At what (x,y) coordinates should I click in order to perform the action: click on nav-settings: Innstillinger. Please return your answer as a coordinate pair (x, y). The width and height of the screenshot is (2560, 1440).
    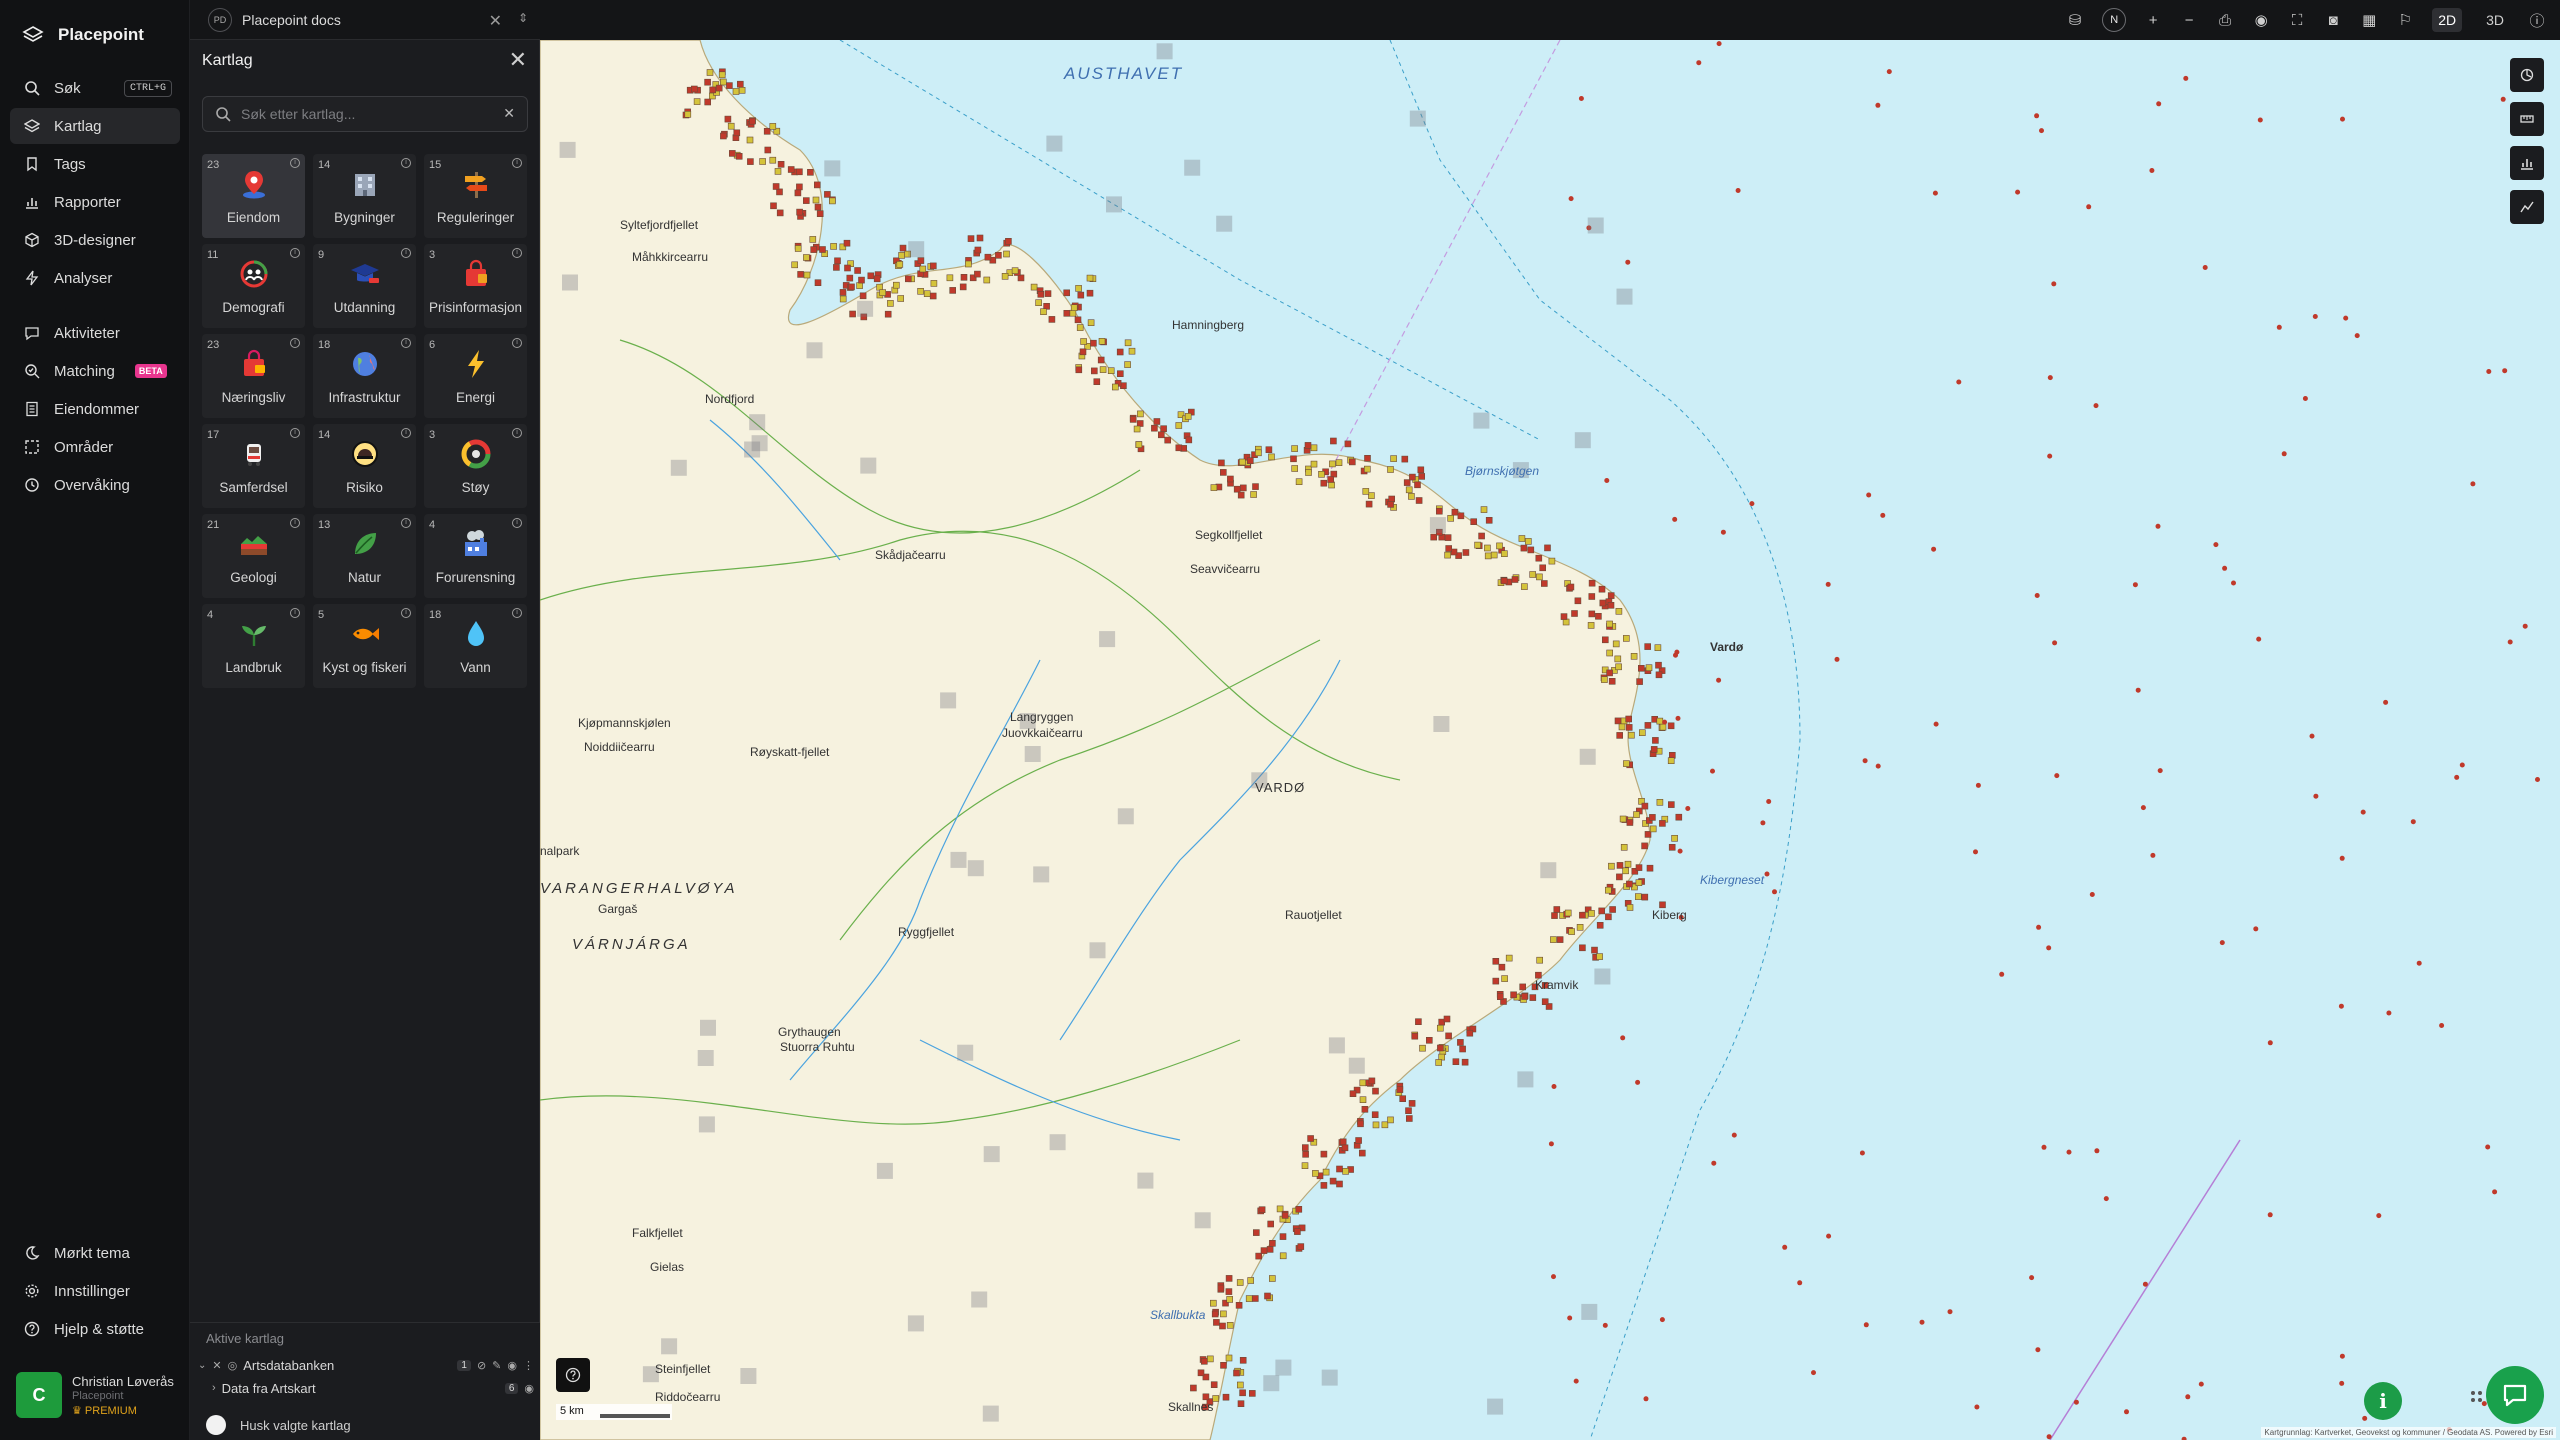
    Looking at the image, I should click on (95, 1291).